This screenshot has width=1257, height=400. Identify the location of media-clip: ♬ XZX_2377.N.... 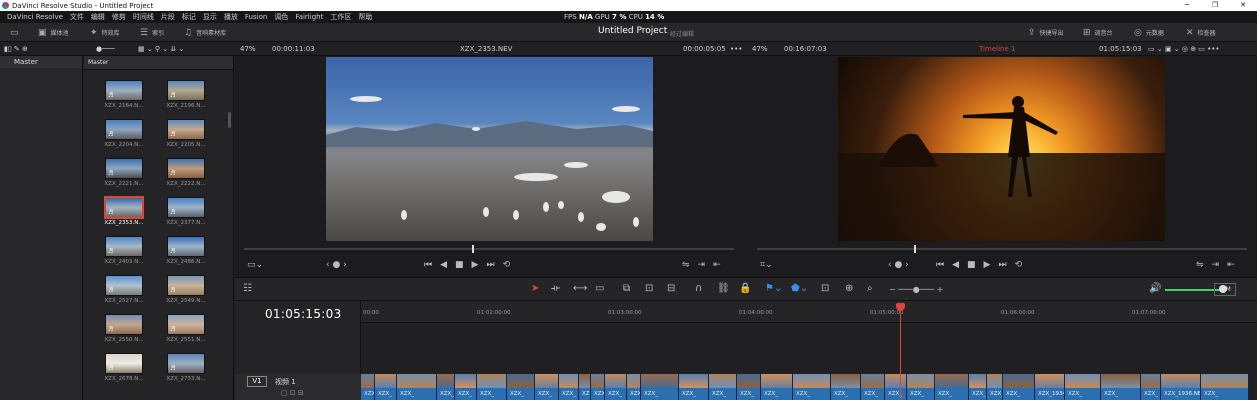
(186, 211).